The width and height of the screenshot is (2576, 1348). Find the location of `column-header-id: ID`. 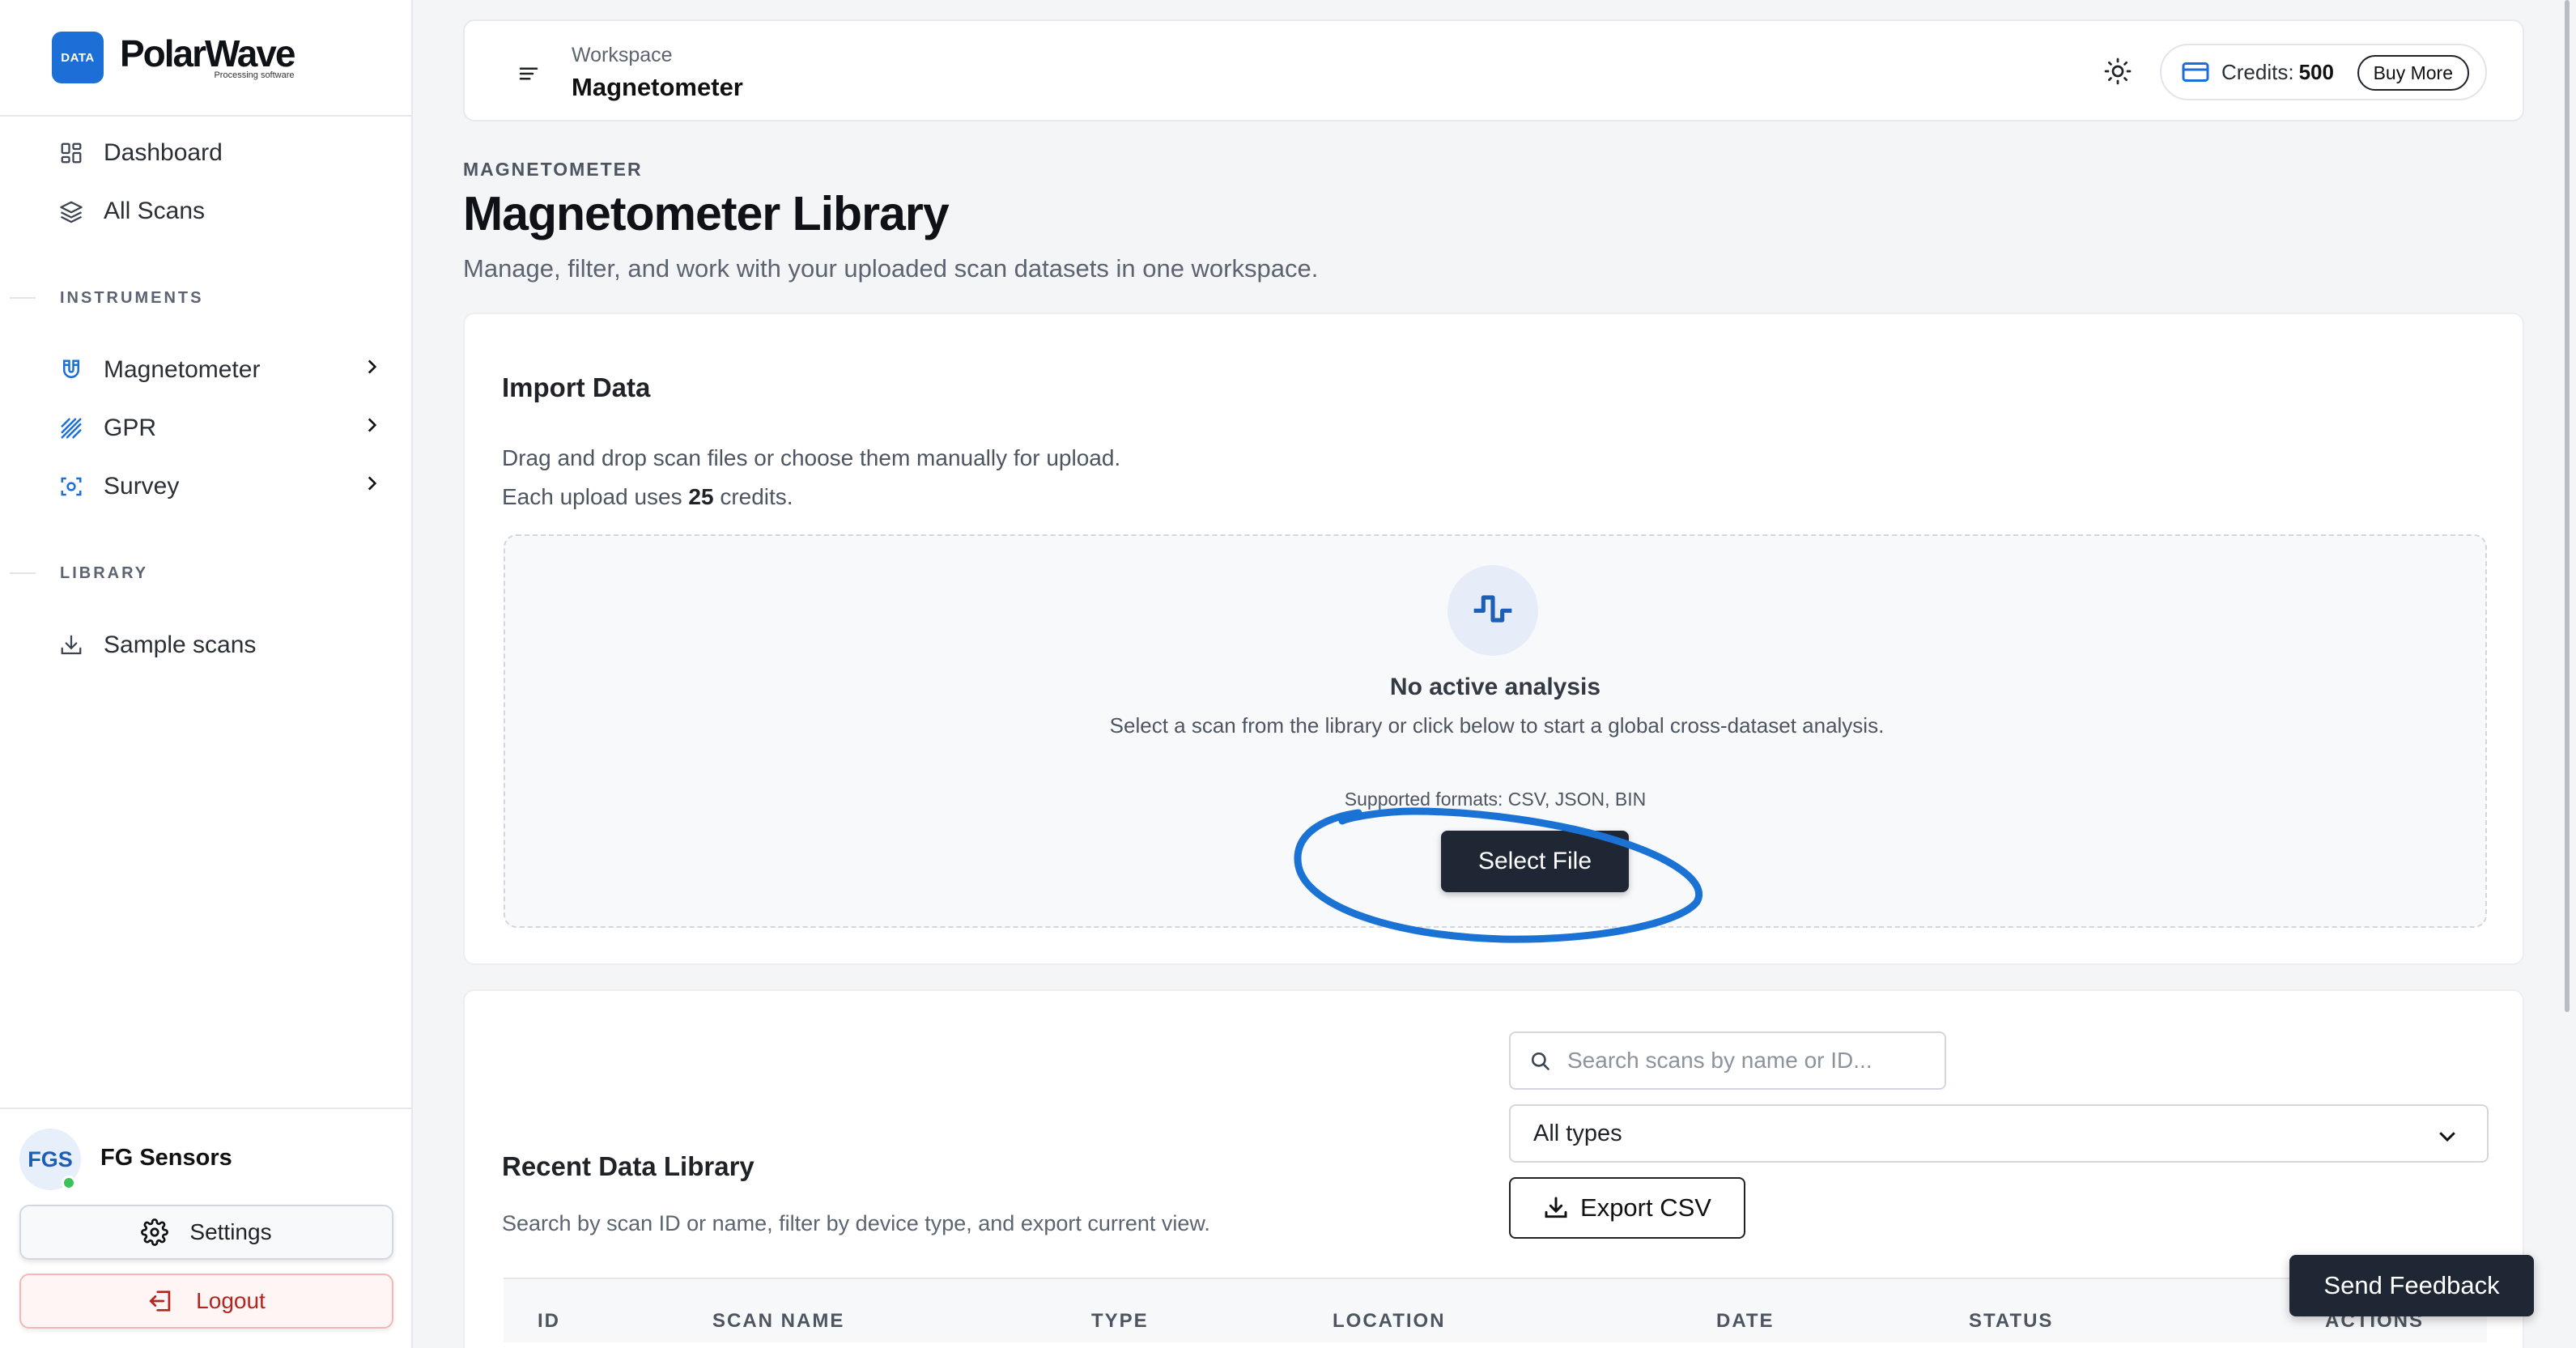

column-header-id: ID is located at coordinates (549, 1321).